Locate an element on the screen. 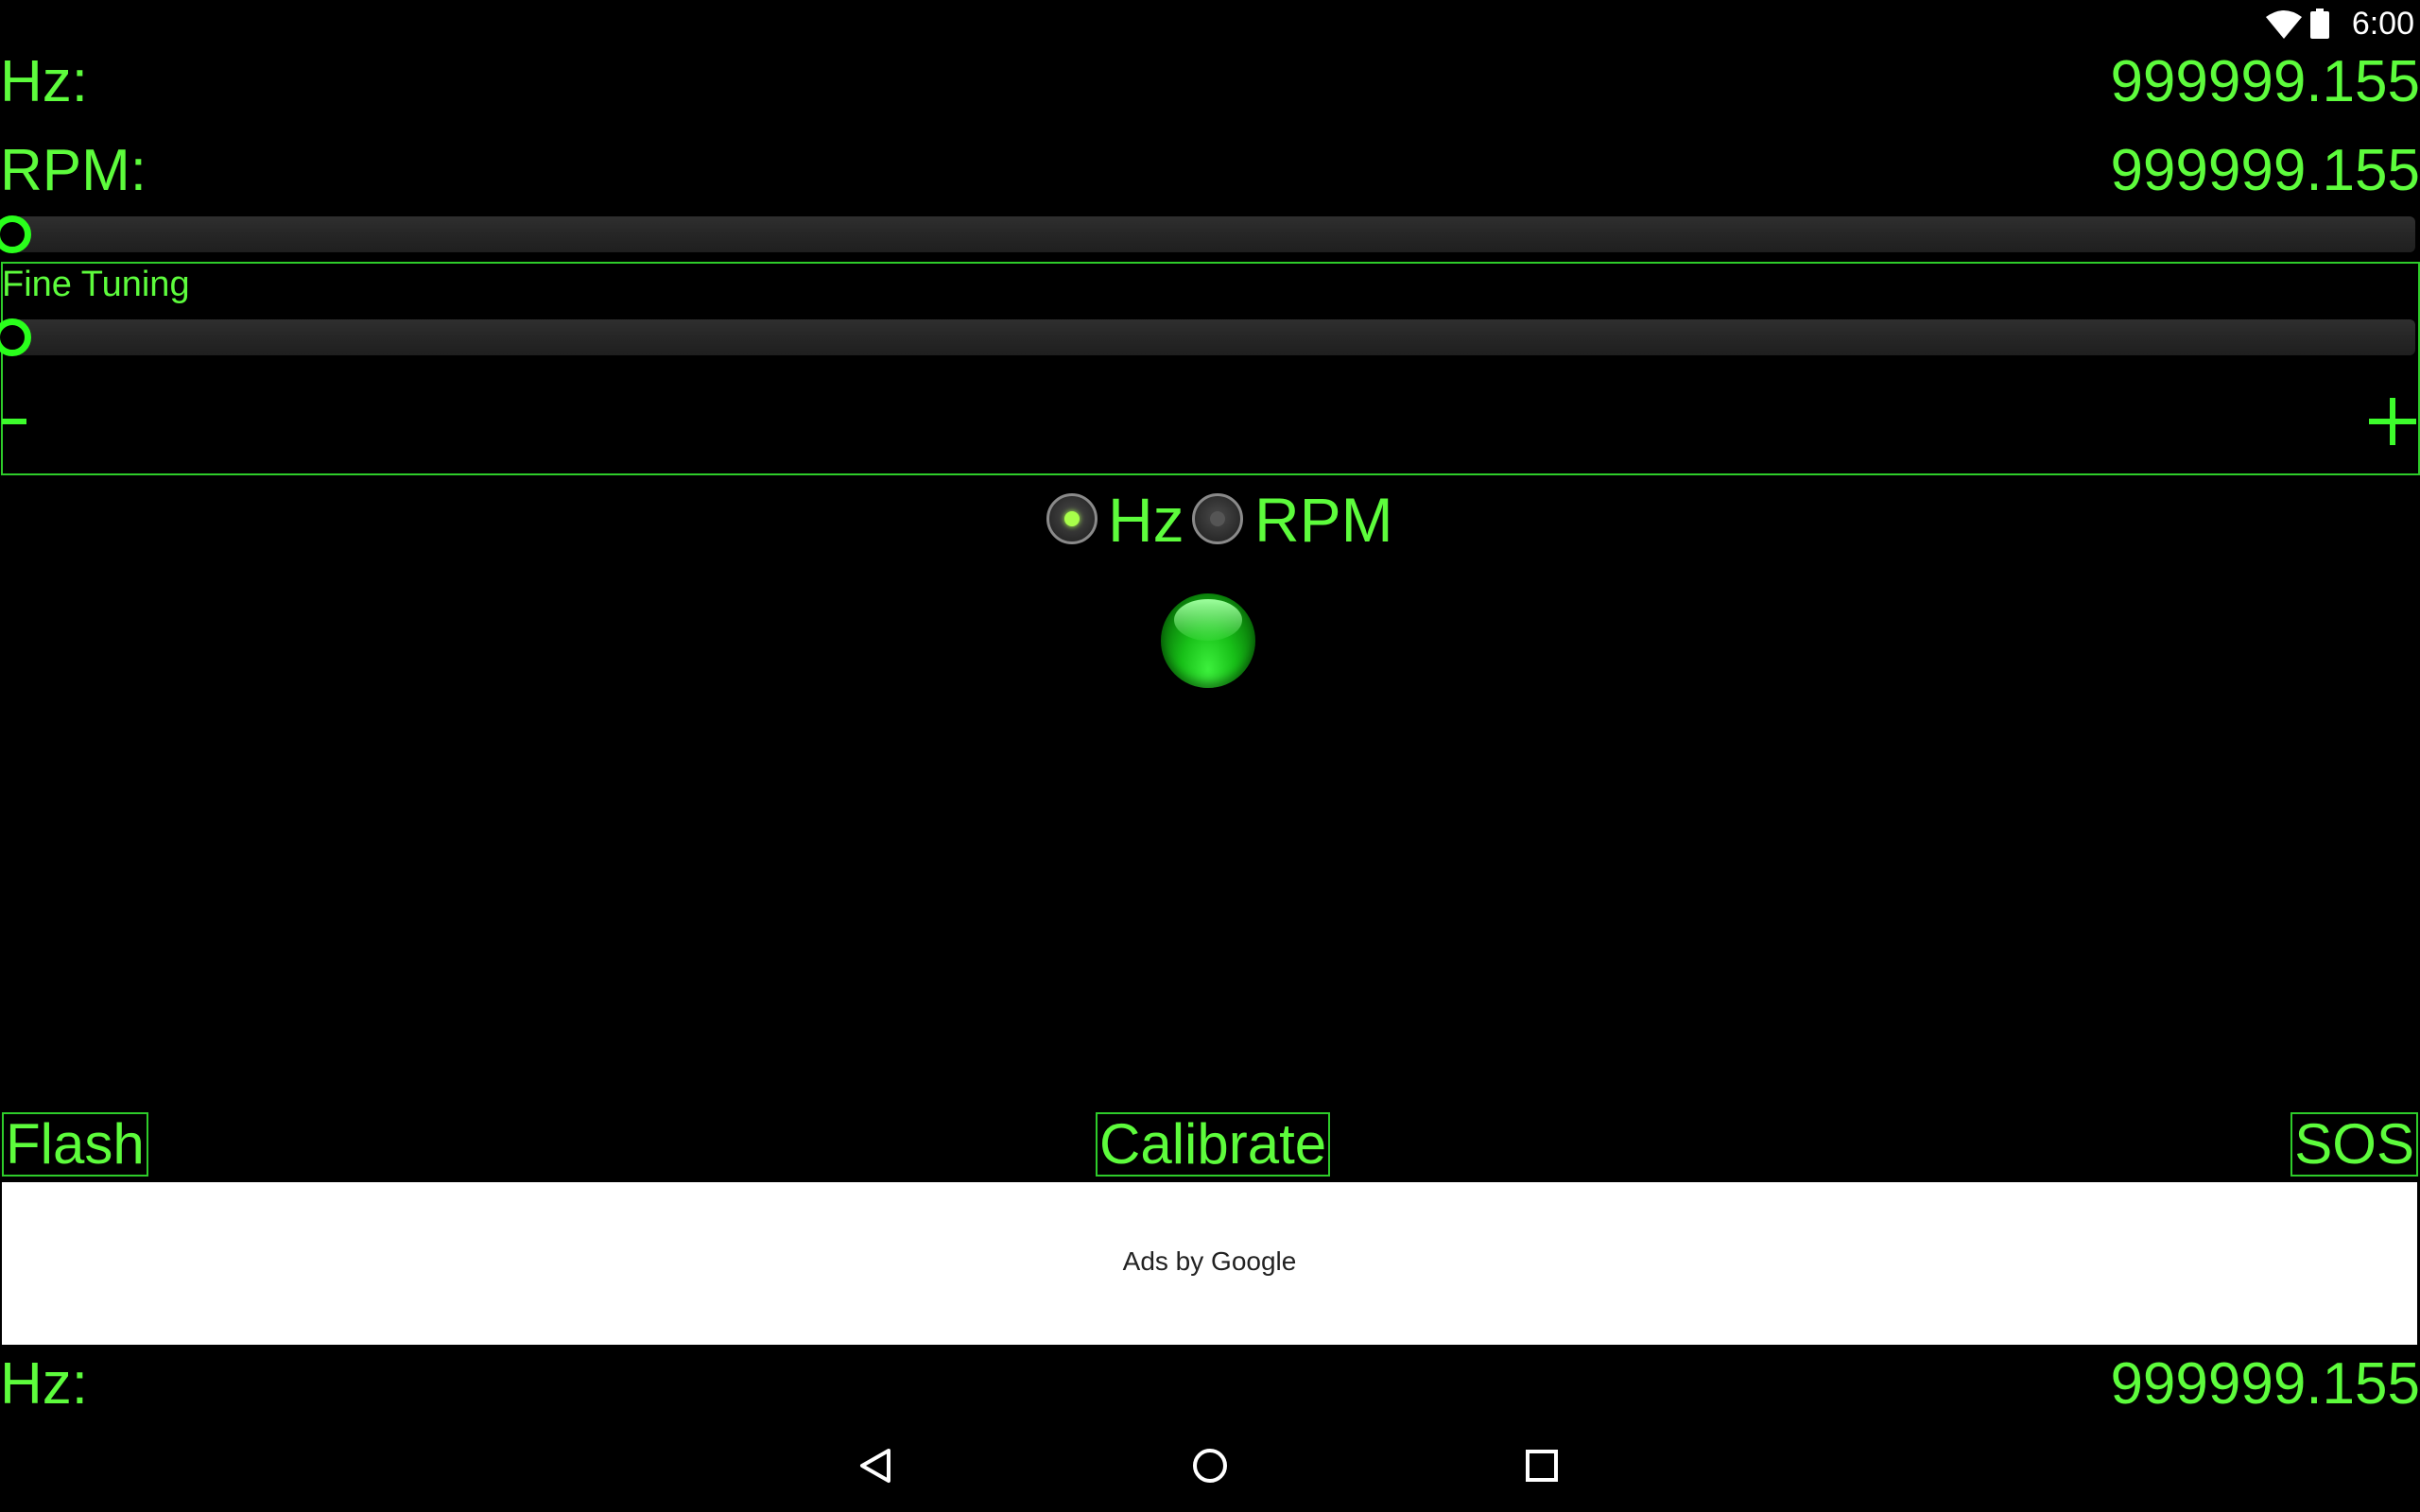 Image resolution: width=2420 pixels, height=1512 pixels. navigation-bar is located at coordinates (1210, 1467).